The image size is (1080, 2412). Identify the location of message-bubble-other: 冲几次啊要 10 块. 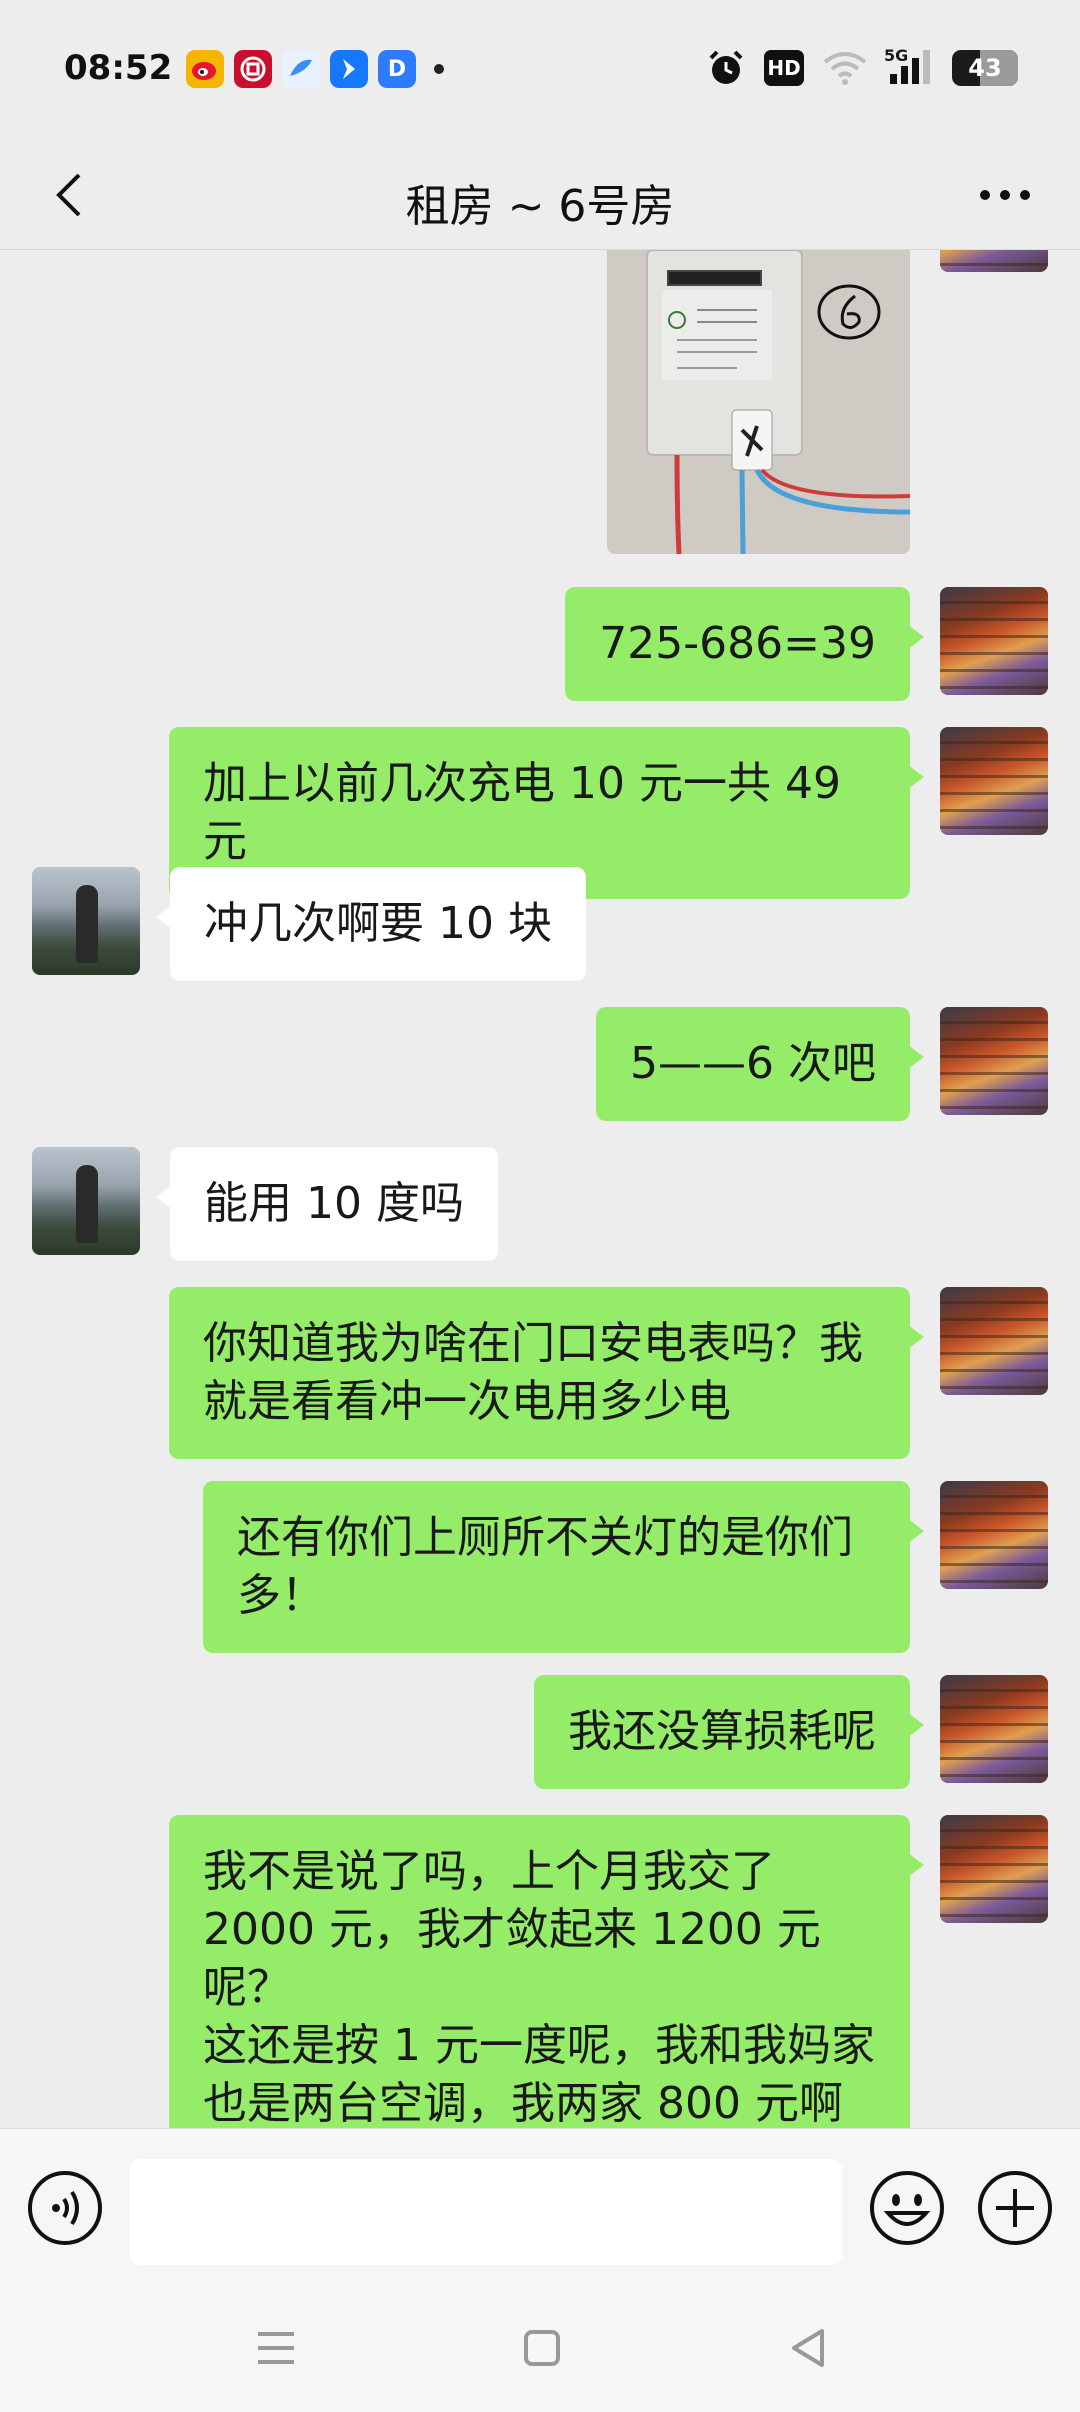
(371, 924).